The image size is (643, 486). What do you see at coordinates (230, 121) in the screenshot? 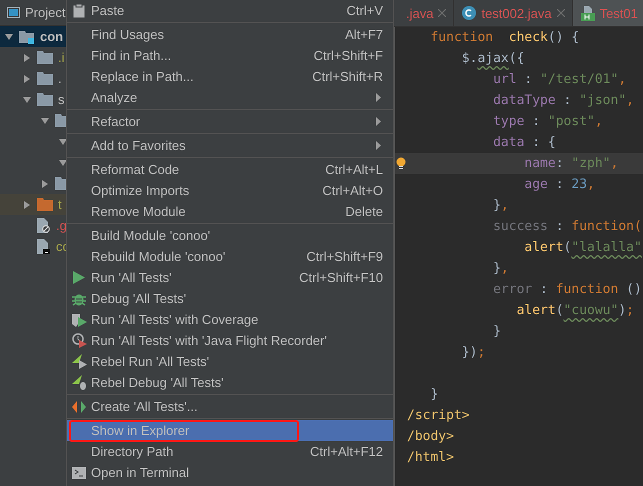
I see `menu-item: Refactor` at bounding box center [230, 121].